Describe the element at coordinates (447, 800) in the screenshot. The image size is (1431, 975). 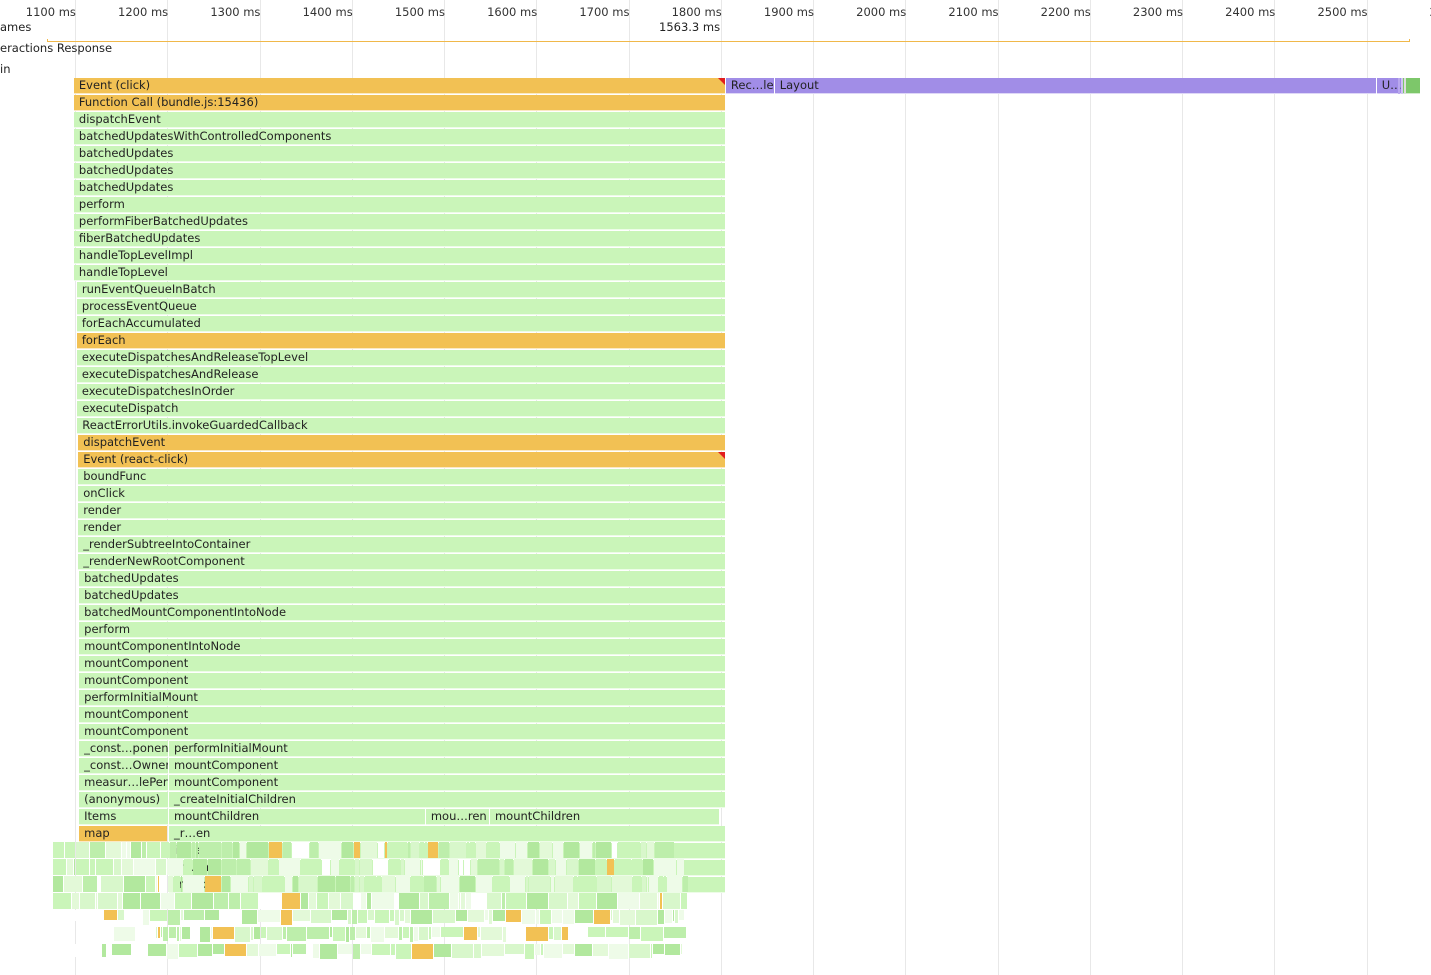
I see `flame-entry: _createInitialChildren` at that location.